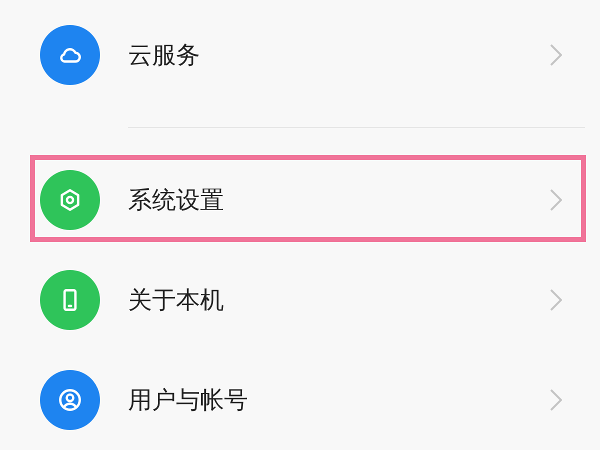 This screenshot has height=450, width=600. Describe the element at coordinates (164, 55) in the screenshot. I see `row-label: 云服务` at that location.